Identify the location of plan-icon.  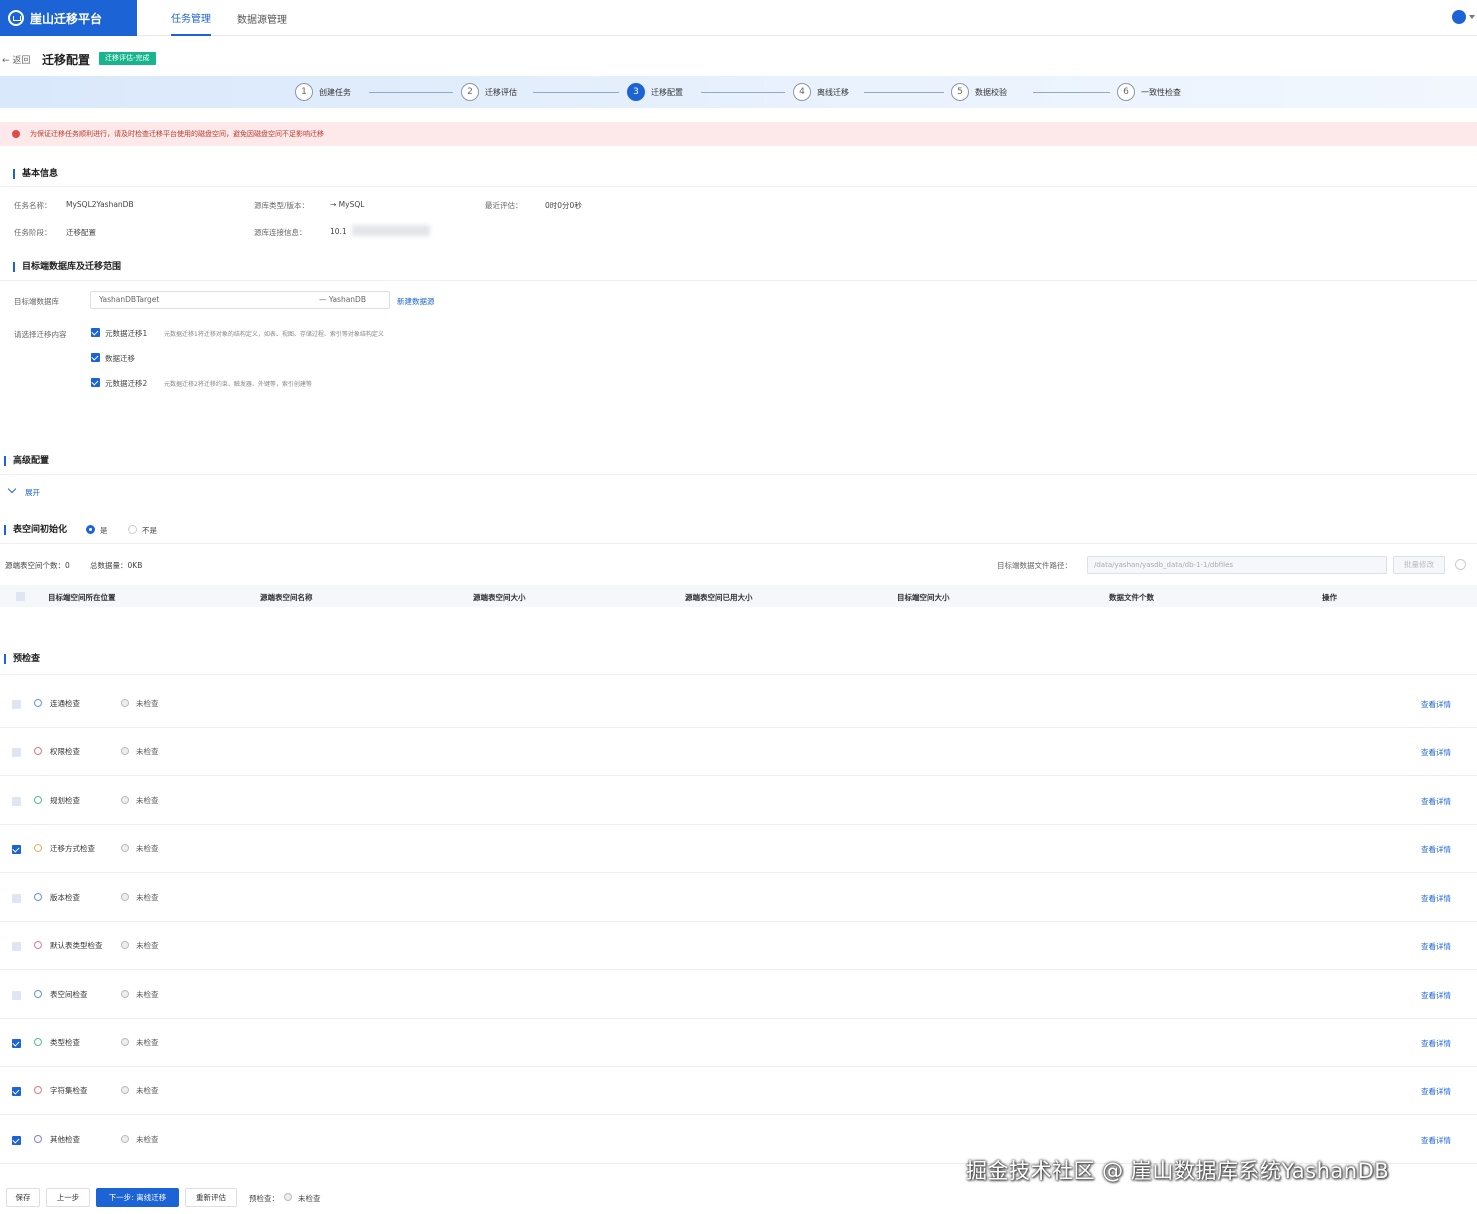
(38, 800).